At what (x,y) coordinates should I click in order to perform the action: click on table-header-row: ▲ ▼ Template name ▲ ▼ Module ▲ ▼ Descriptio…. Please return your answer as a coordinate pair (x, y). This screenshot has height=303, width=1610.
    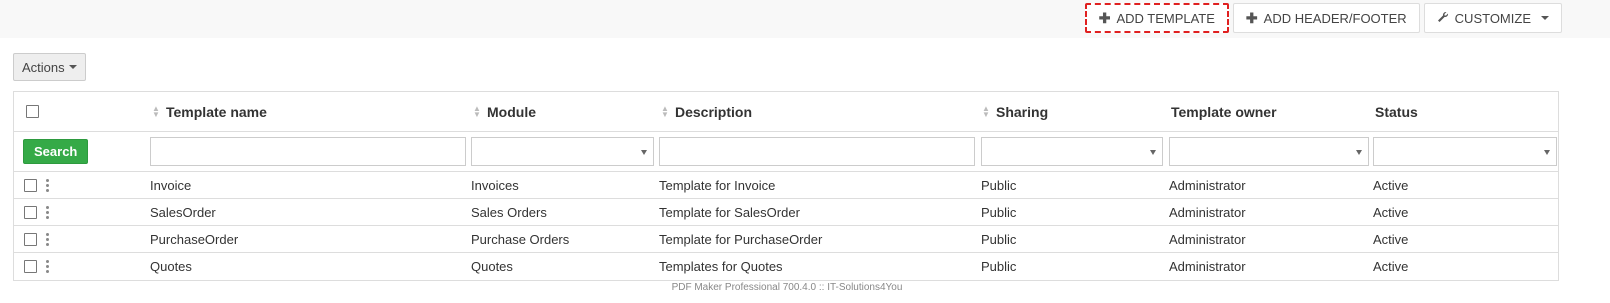
    Looking at the image, I should click on (786, 112).